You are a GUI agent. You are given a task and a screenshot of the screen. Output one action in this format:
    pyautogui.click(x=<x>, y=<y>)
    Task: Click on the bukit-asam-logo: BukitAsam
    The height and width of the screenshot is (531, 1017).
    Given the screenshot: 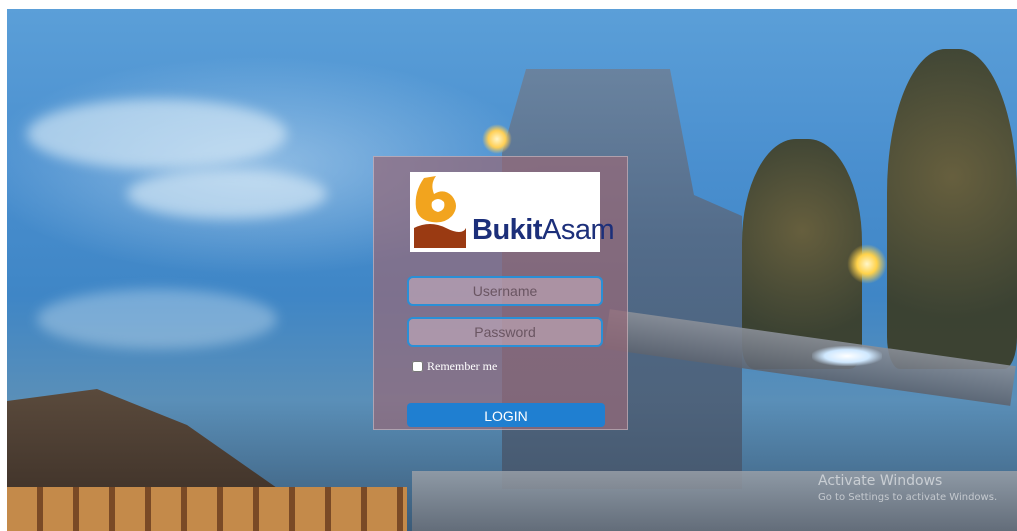 What is the action you would take?
    pyautogui.click(x=512, y=212)
    